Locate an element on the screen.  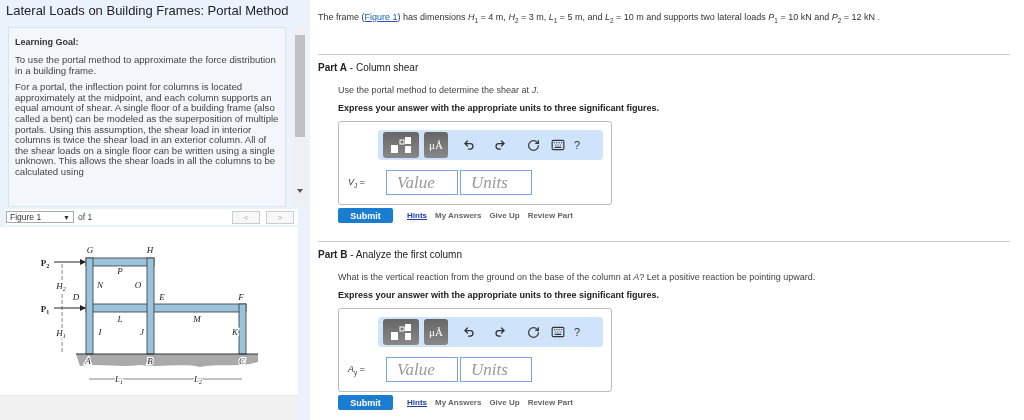
question-text: Use the portal method to determine the shear at J. is located at coordinates (439, 90).